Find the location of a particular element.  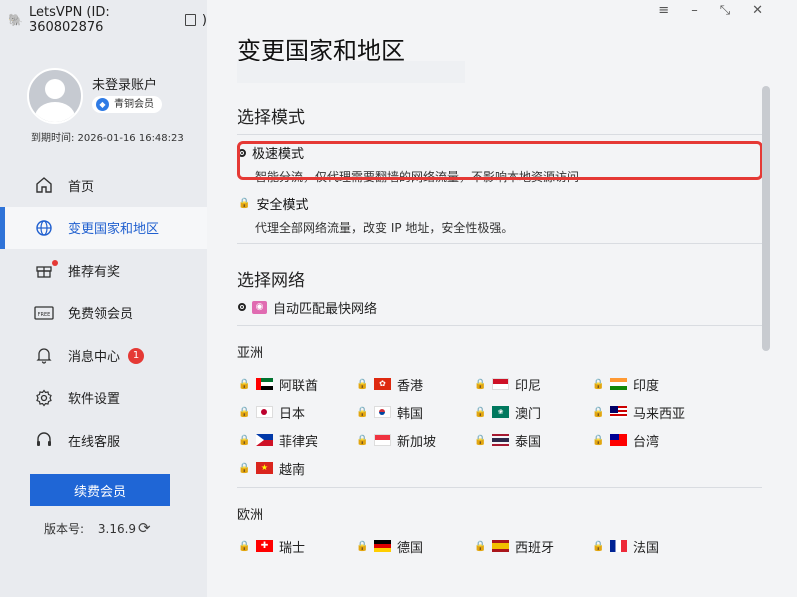

radio-selected is located at coordinates (242, 307).